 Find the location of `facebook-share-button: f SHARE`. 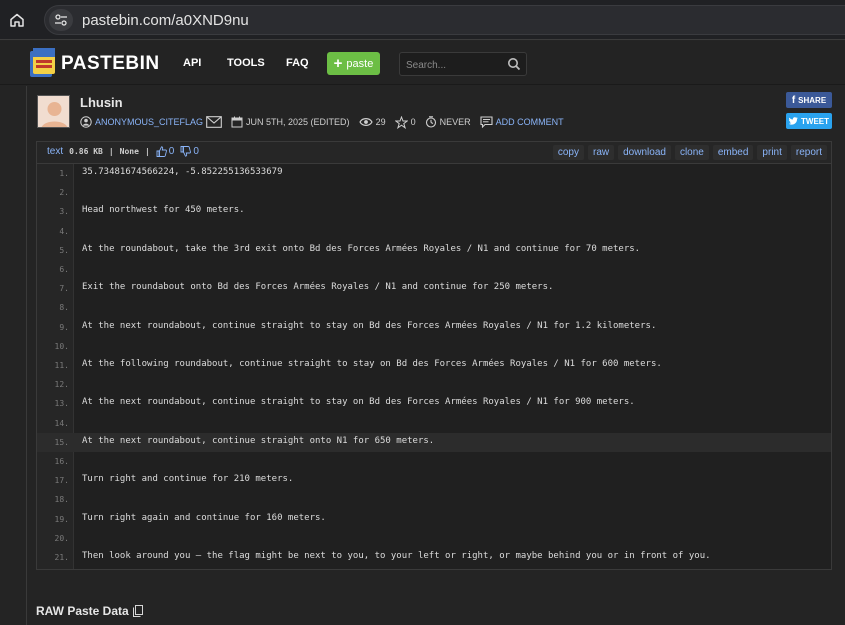

facebook-share-button: f SHARE is located at coordinates (809, 100).